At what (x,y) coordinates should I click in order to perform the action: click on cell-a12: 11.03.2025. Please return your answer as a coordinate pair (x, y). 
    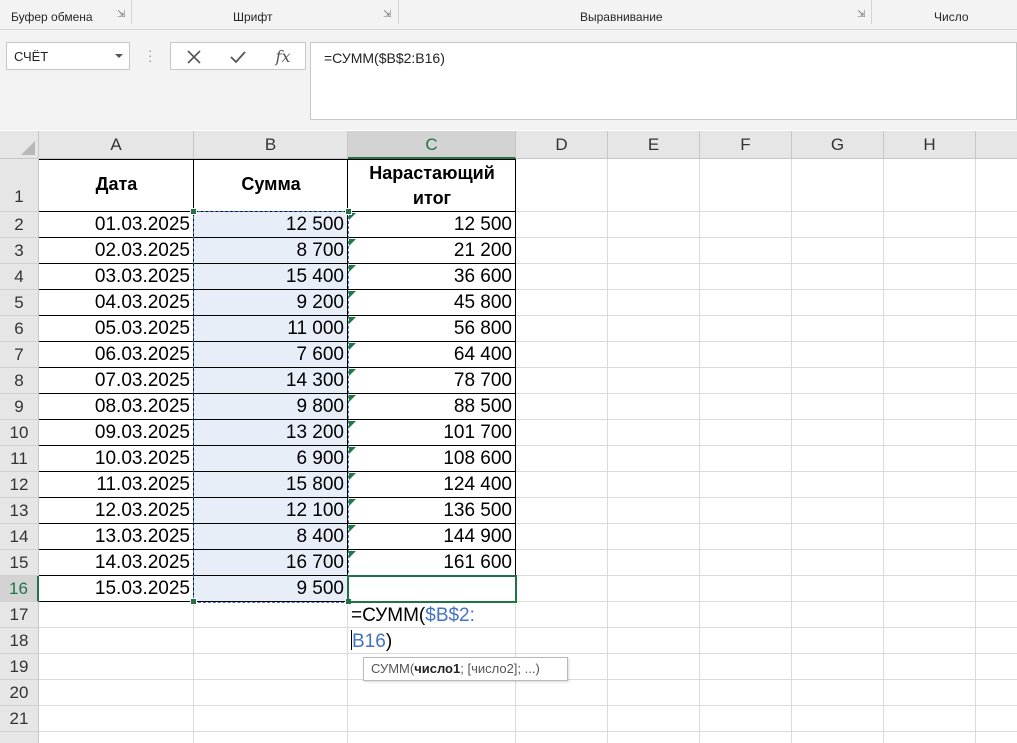
    Looking at the image, I should click on (116, 485).